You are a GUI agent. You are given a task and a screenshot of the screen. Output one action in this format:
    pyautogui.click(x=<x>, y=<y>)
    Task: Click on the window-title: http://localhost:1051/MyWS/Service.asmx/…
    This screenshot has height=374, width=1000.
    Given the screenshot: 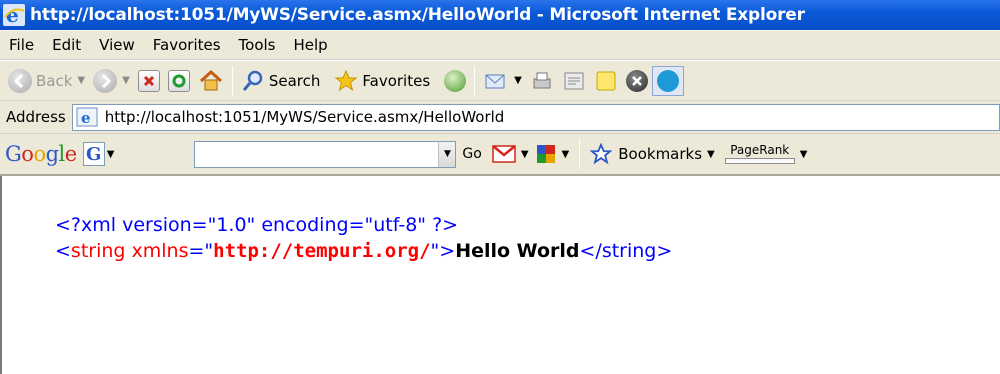 What is the action you would take?
    pyautogui.click(x=417, y=15)
    